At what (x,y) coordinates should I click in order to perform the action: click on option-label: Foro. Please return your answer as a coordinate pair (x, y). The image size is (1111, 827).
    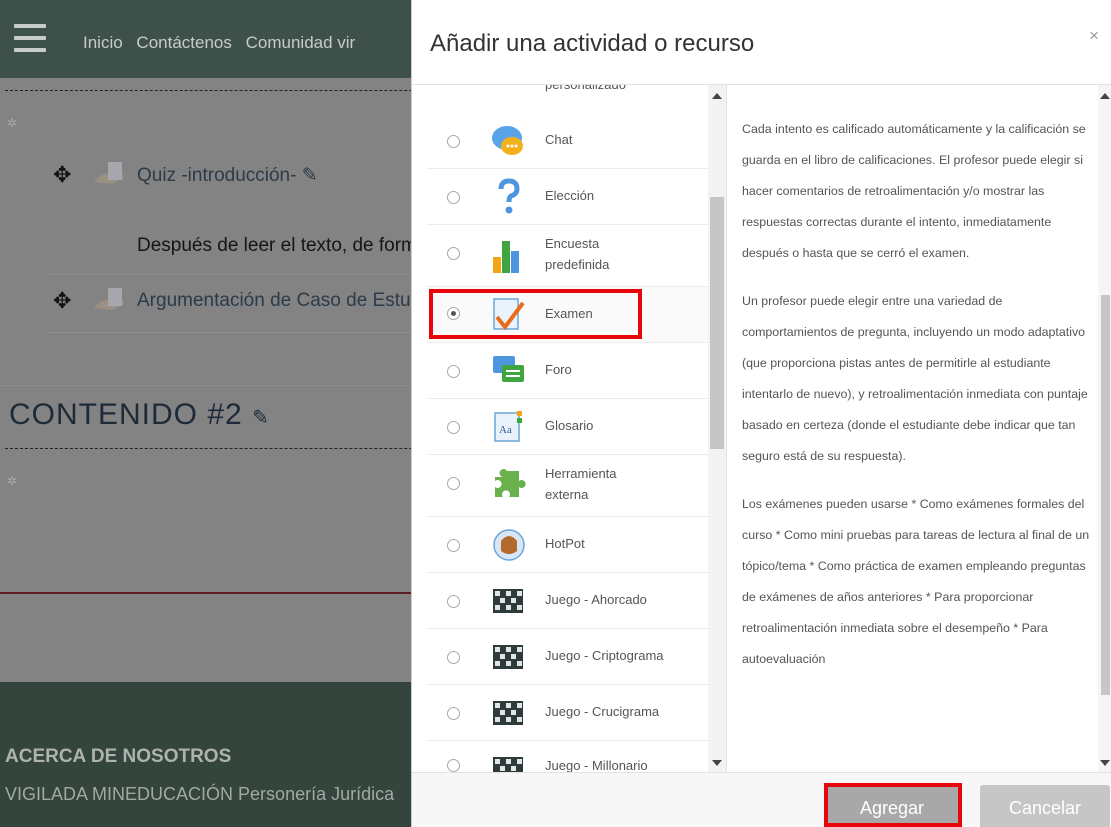
    Looking at the image, I should click on (558, 369).